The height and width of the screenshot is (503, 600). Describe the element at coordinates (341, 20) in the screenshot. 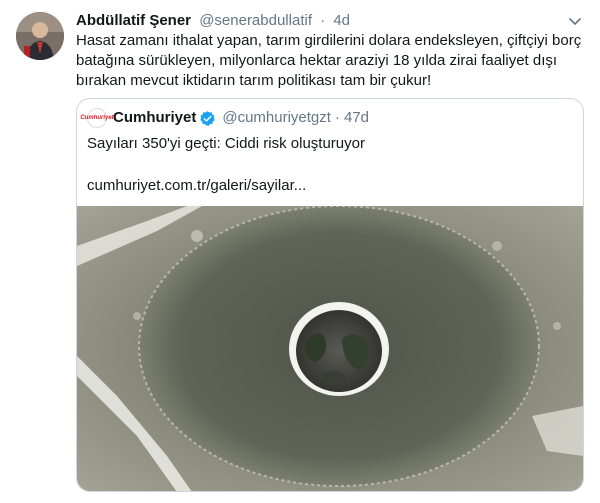

I see `timestamp: 4d` at that location.